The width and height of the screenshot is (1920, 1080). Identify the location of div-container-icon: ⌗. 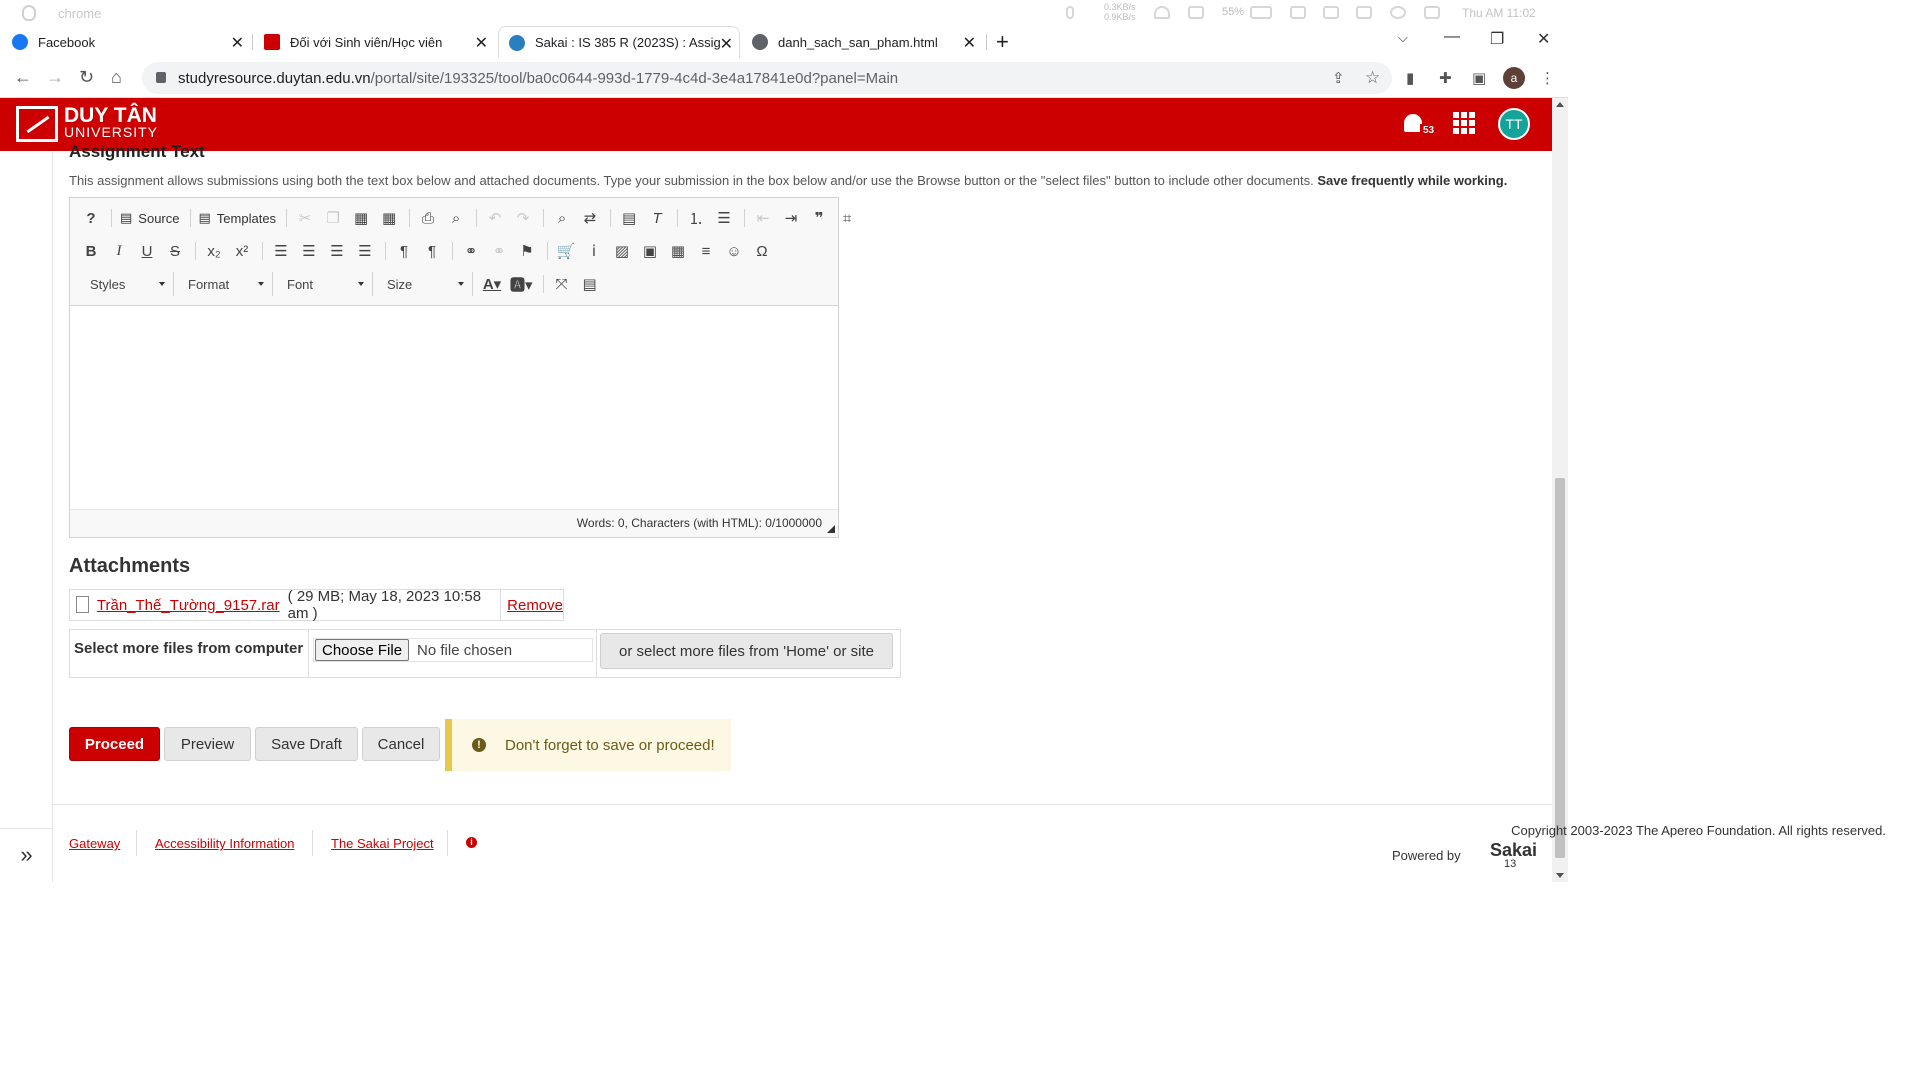
(847, 218).